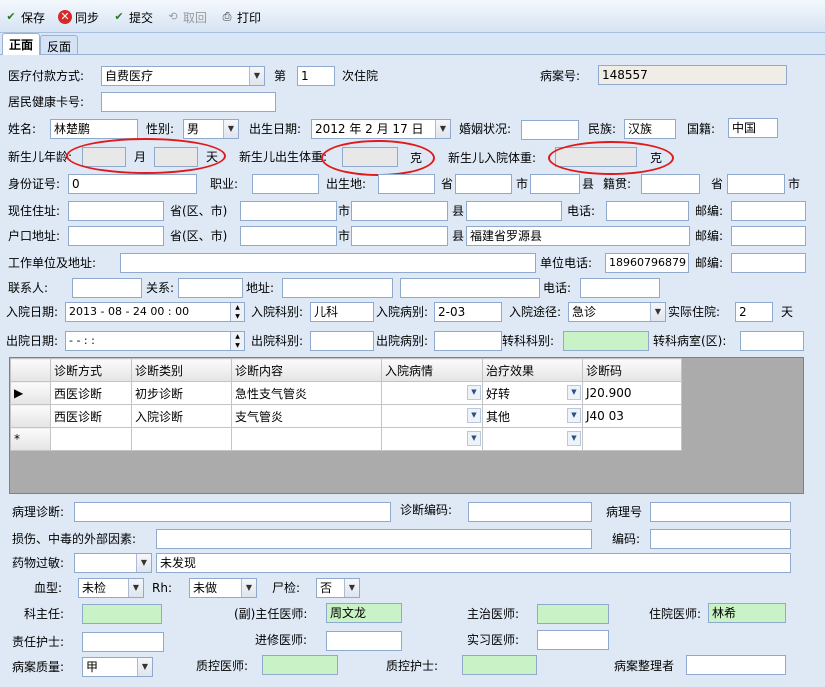  Describe the element at coordinates (532, 370) in the screenshot. I see `column-header: 治疗效果` at that location.